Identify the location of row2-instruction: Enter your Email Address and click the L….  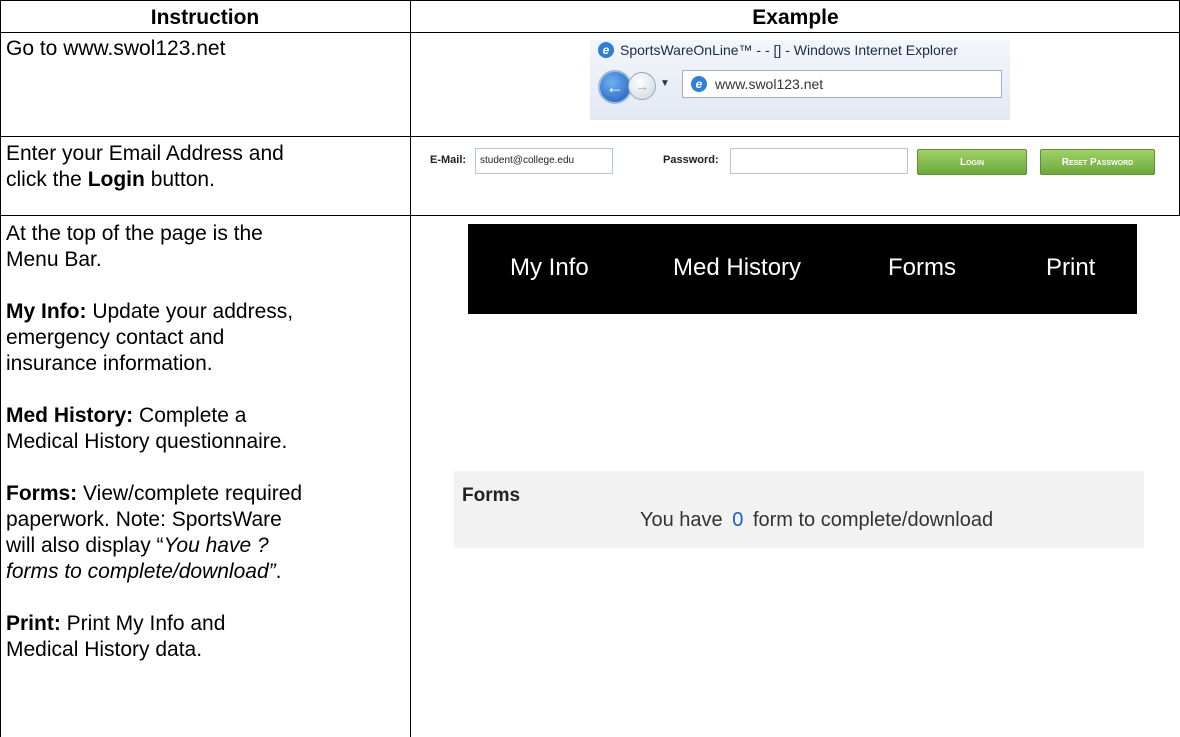
(145, 167).